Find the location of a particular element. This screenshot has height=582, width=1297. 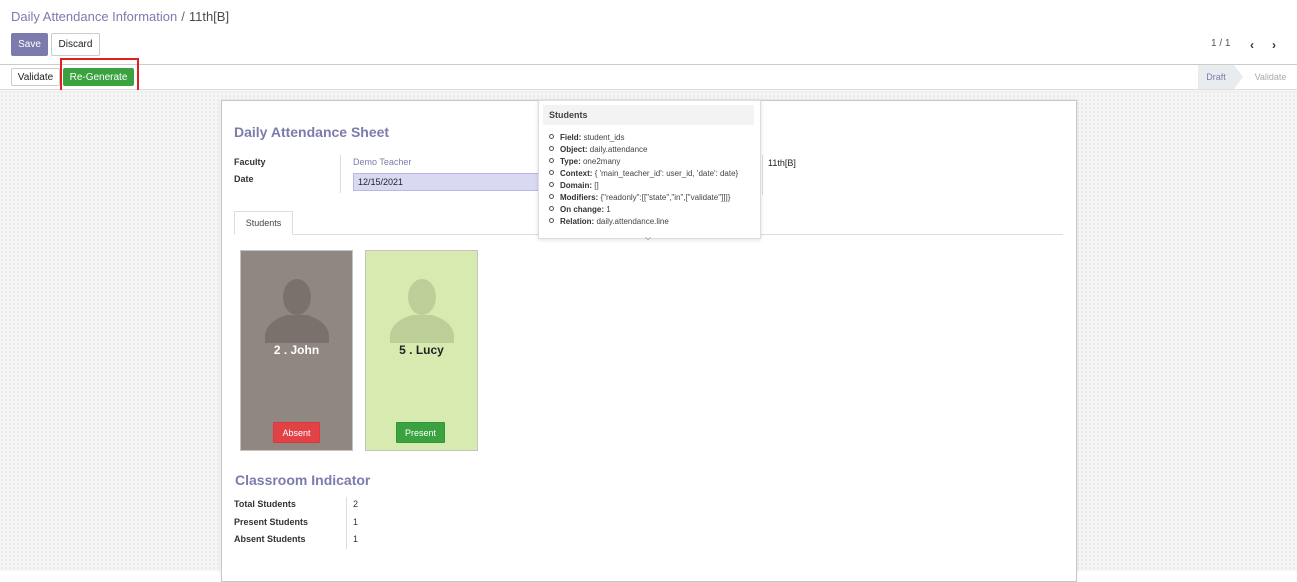

indicator-divider is located at coordinates (346, 523).